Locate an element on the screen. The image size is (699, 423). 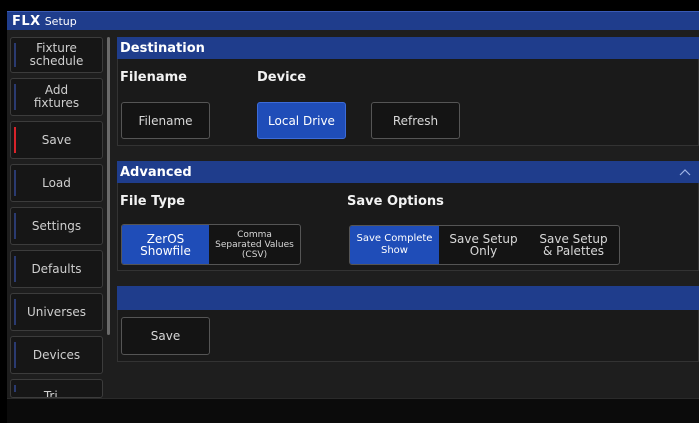
sidebar-item-label: Defaults is located at coordinates (56, 268).